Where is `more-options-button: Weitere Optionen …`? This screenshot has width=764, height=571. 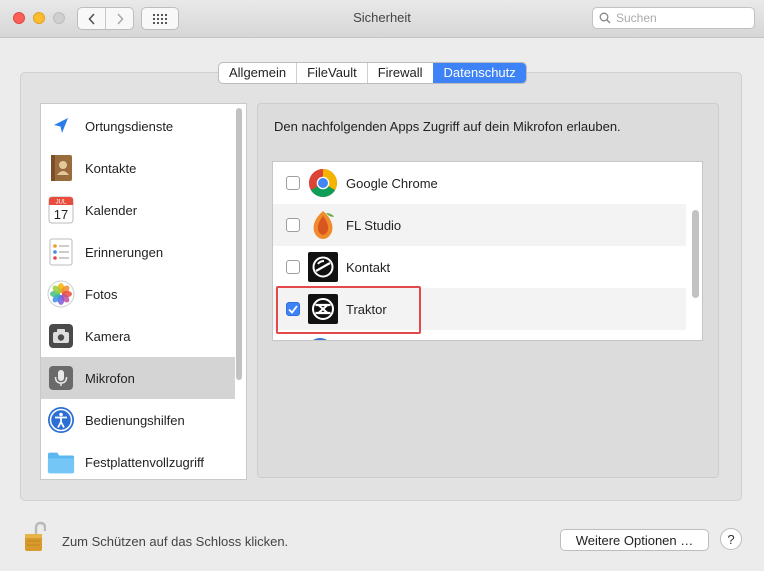 more-options-button: Weitere Optionen … is located at coordinates (634, 540).